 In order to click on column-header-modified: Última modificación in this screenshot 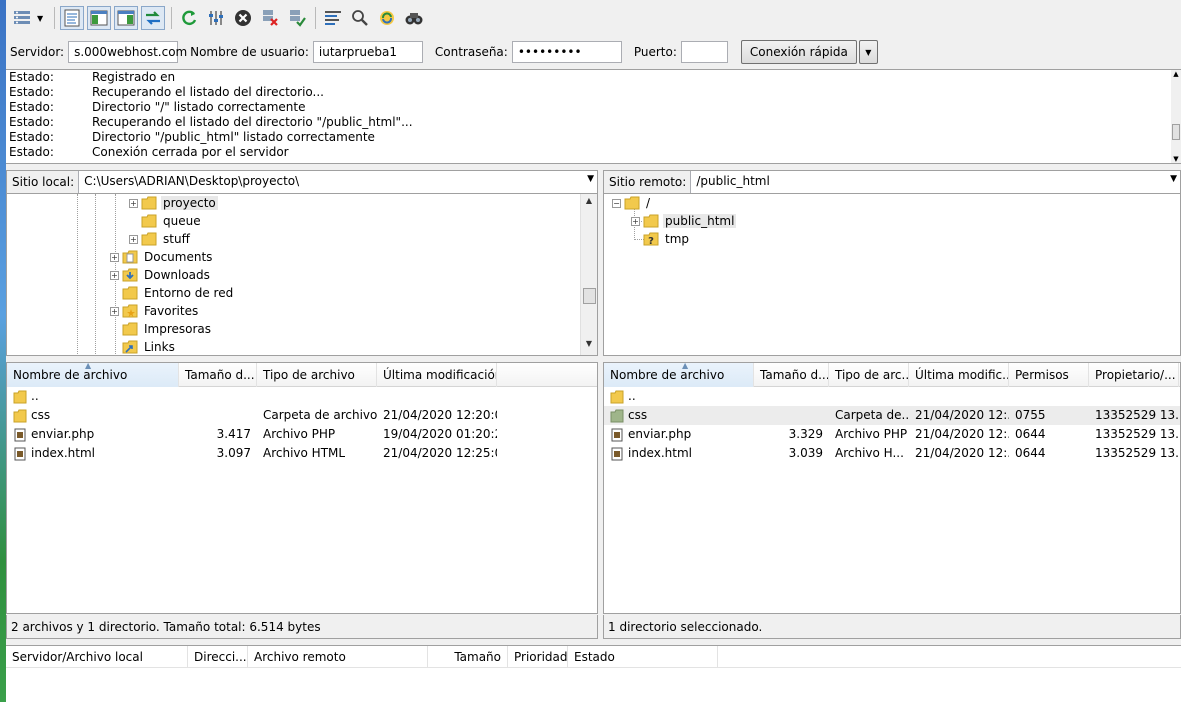, I will do `click(437, 375)`.